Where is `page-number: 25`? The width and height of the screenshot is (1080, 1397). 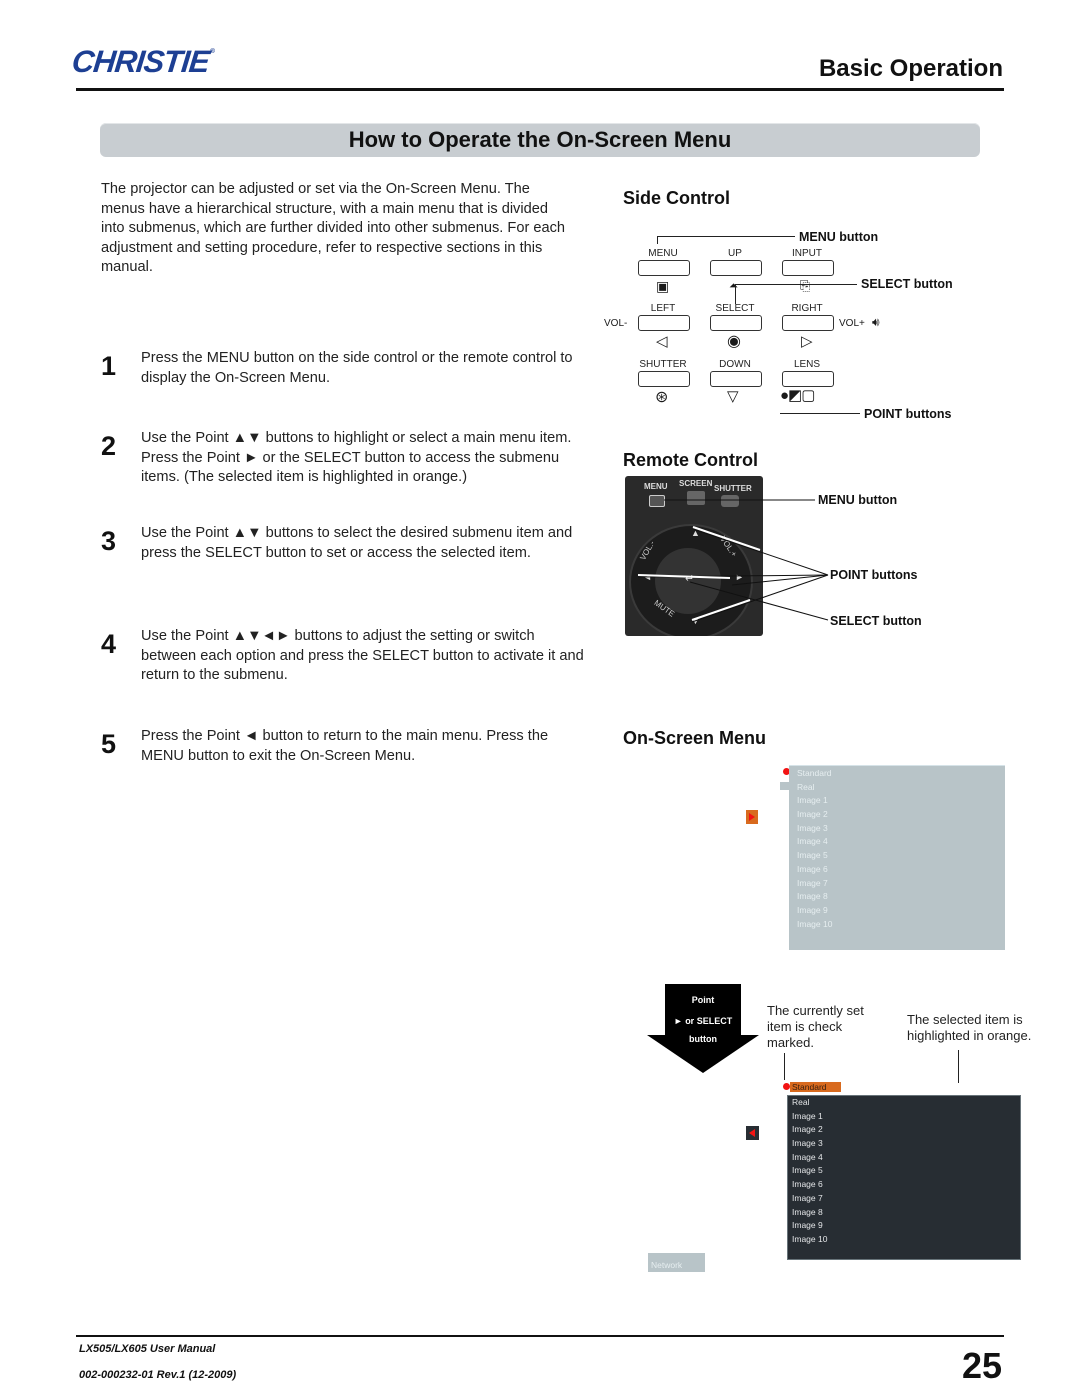
page-number: 25 is located at coordinates (981, 1365).